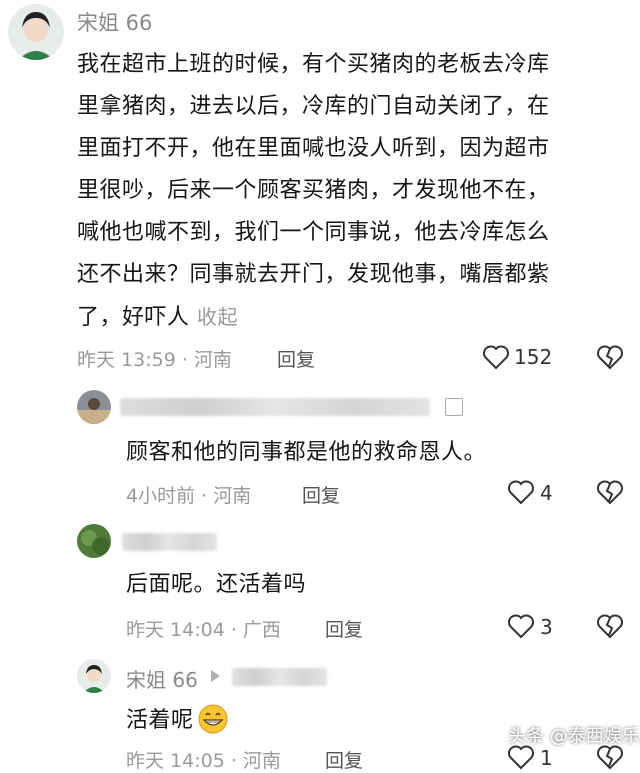  What do you see at coordinates (313, 64) in the screenshot?
I see `comment-line: 我在超市上班的时候，有个买猪肉的老板去冷库` at bounding box center [313, 64].